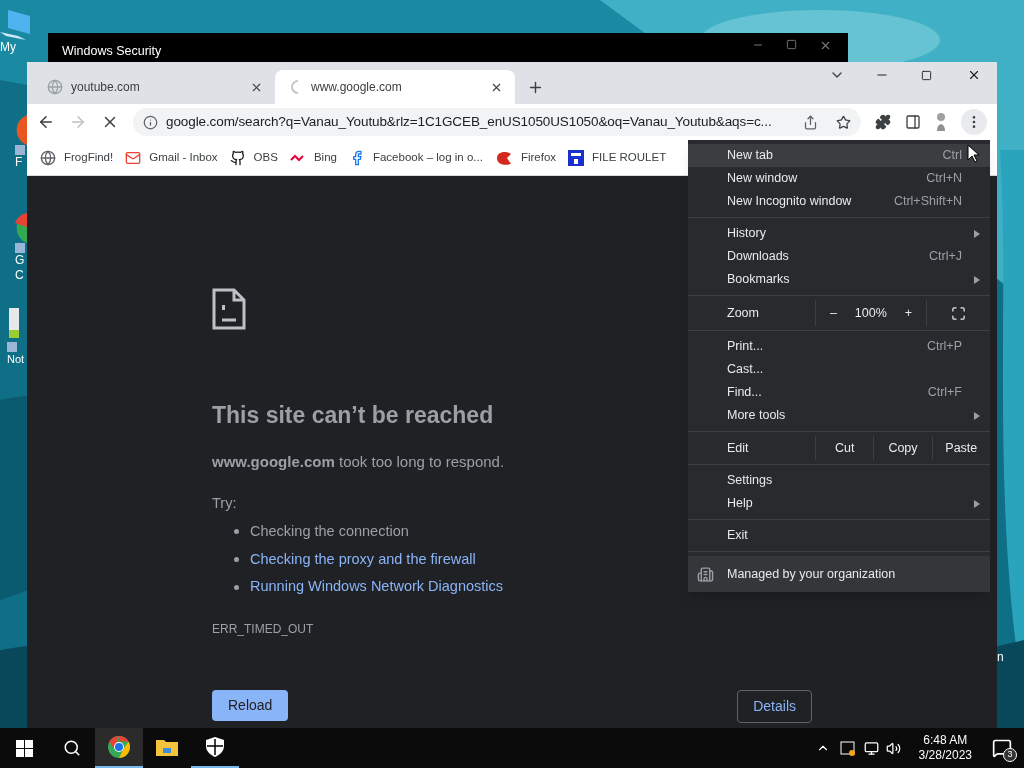 The height and width of the screenshot is (768, 1024). Describe the element at coordinates (77, 157) in the screenshot. I see `bookmark: FrogFind!` at that location.